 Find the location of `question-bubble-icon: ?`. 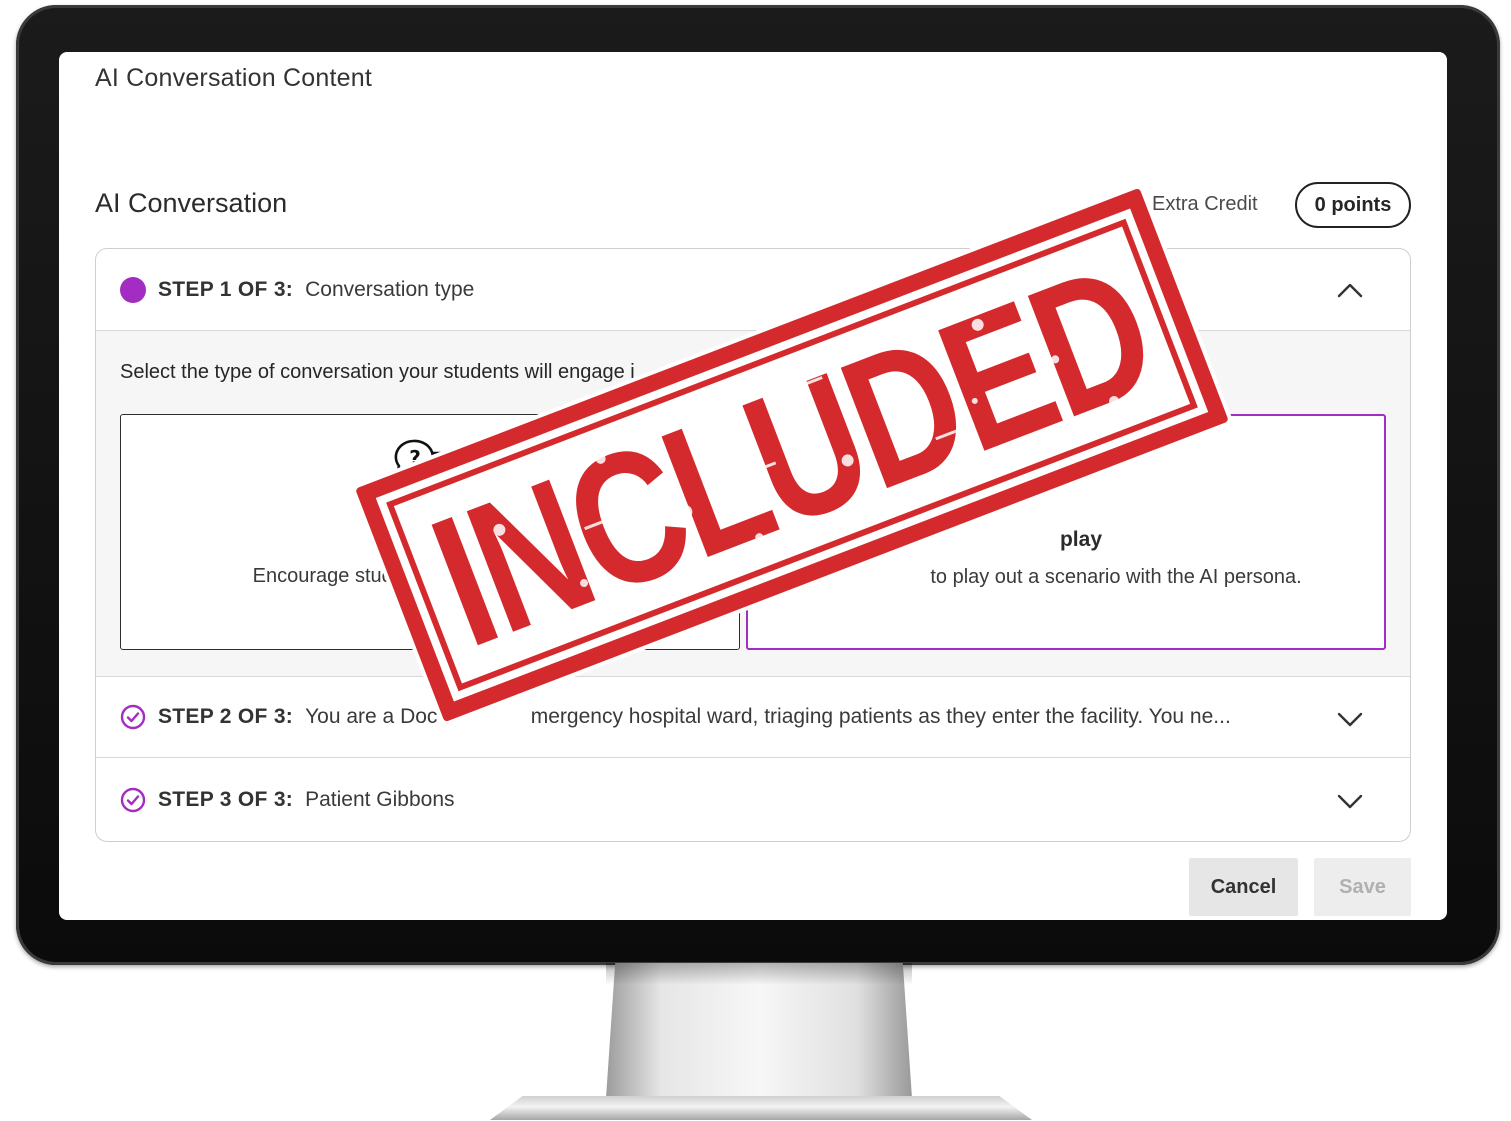

question-bubble-icon: ? is located at coordinates (418, 459).